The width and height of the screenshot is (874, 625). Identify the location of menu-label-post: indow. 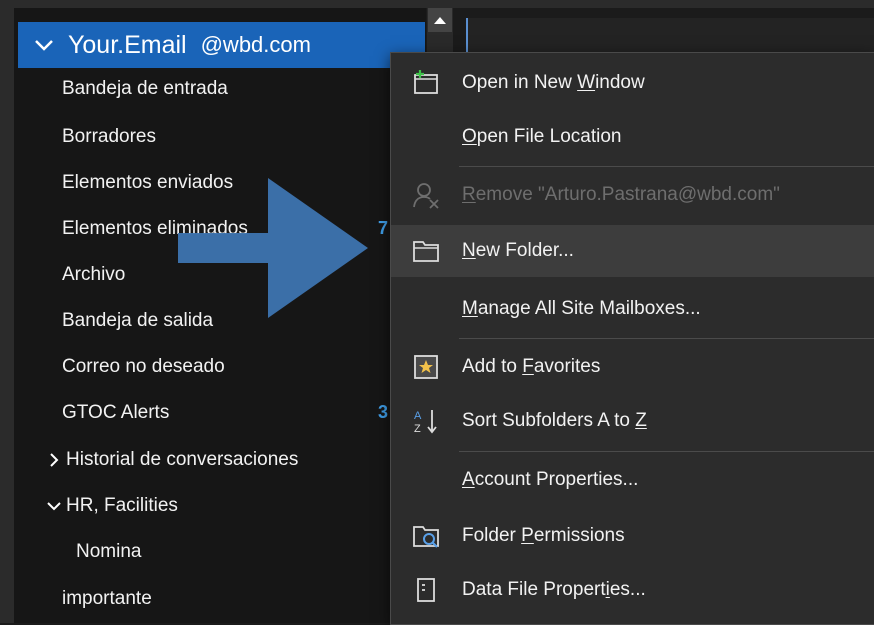
(620, 82).